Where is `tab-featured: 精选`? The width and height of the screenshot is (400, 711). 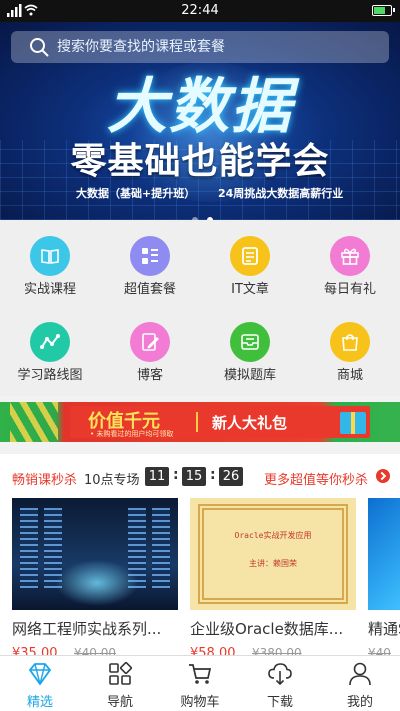
tab-featured: 精选 is located at coordinates (40, 683).